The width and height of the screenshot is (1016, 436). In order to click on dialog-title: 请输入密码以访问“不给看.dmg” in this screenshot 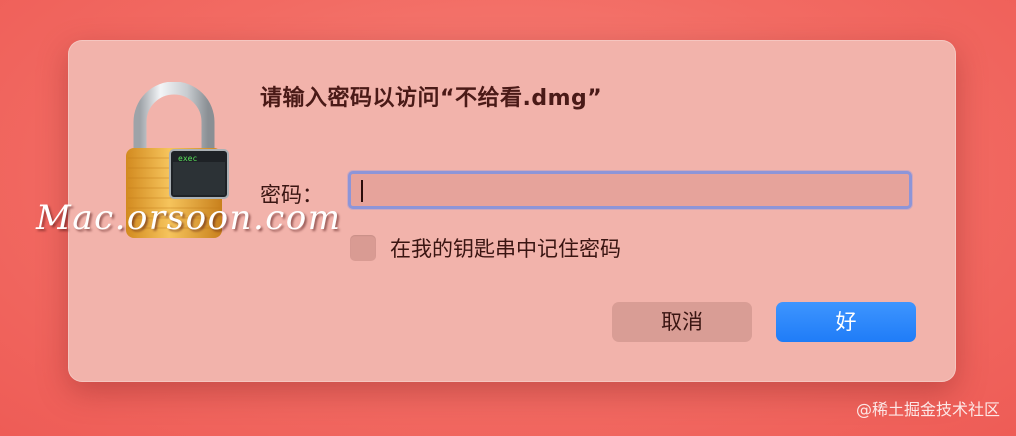, I will do `click(431, 98)`.